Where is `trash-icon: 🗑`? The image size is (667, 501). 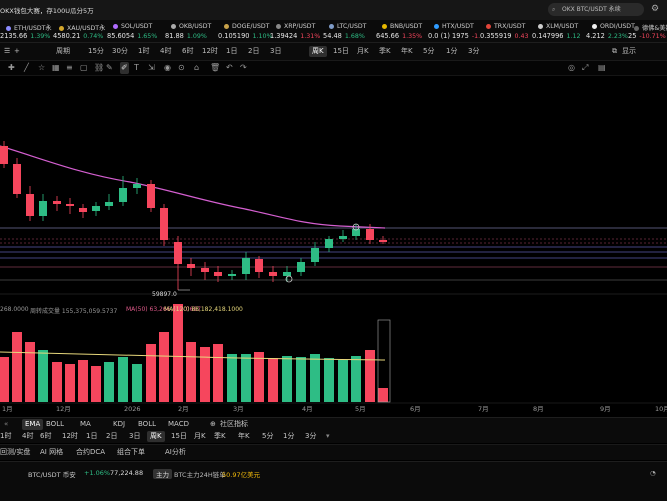
trash-icon: 🗑 is located at coordinates (215, 68).